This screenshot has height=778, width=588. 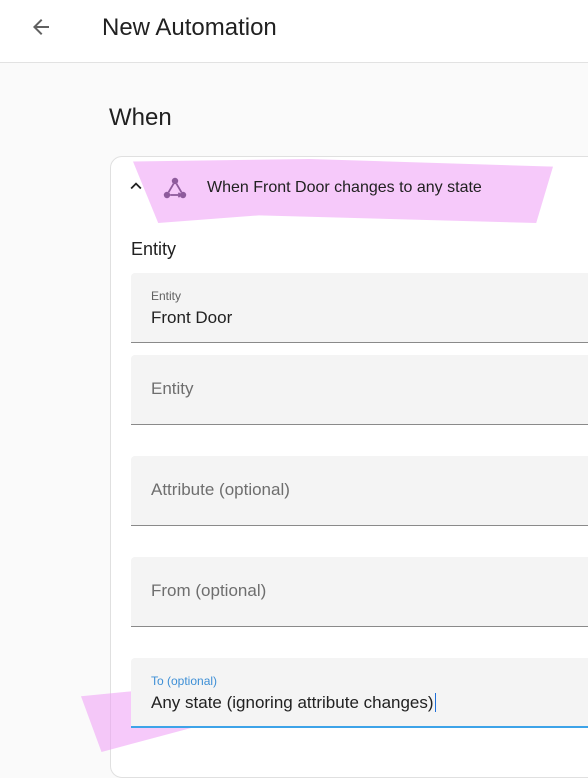 What do you see at coordinates (359, 592) in the screenshot?
I see `from-field: From (optional)` at bounding box center [359, 592].